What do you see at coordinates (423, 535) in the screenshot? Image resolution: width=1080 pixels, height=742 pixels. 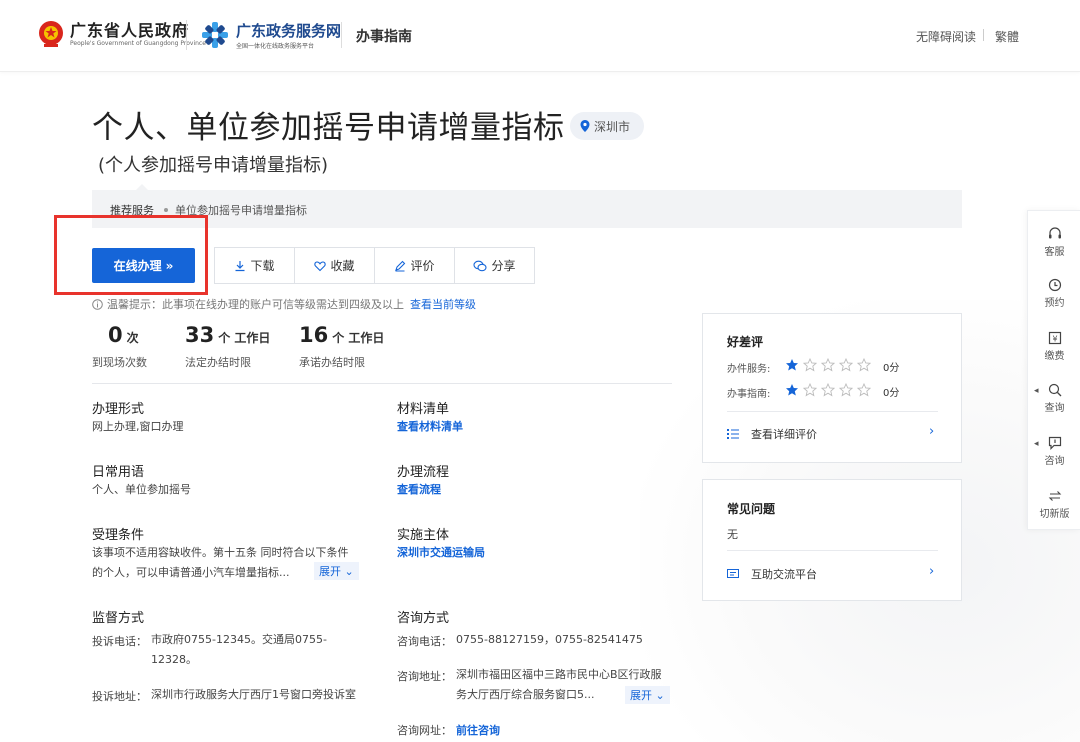 I see `entity-title: 实施主体` at bounding box center [423, 535].